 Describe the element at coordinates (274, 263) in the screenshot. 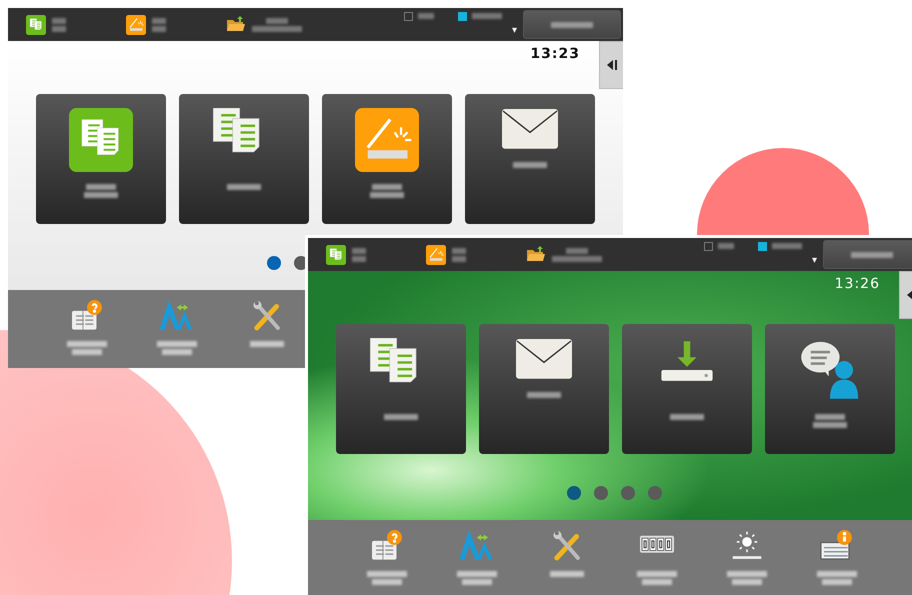

I see `page-dot` at that location.